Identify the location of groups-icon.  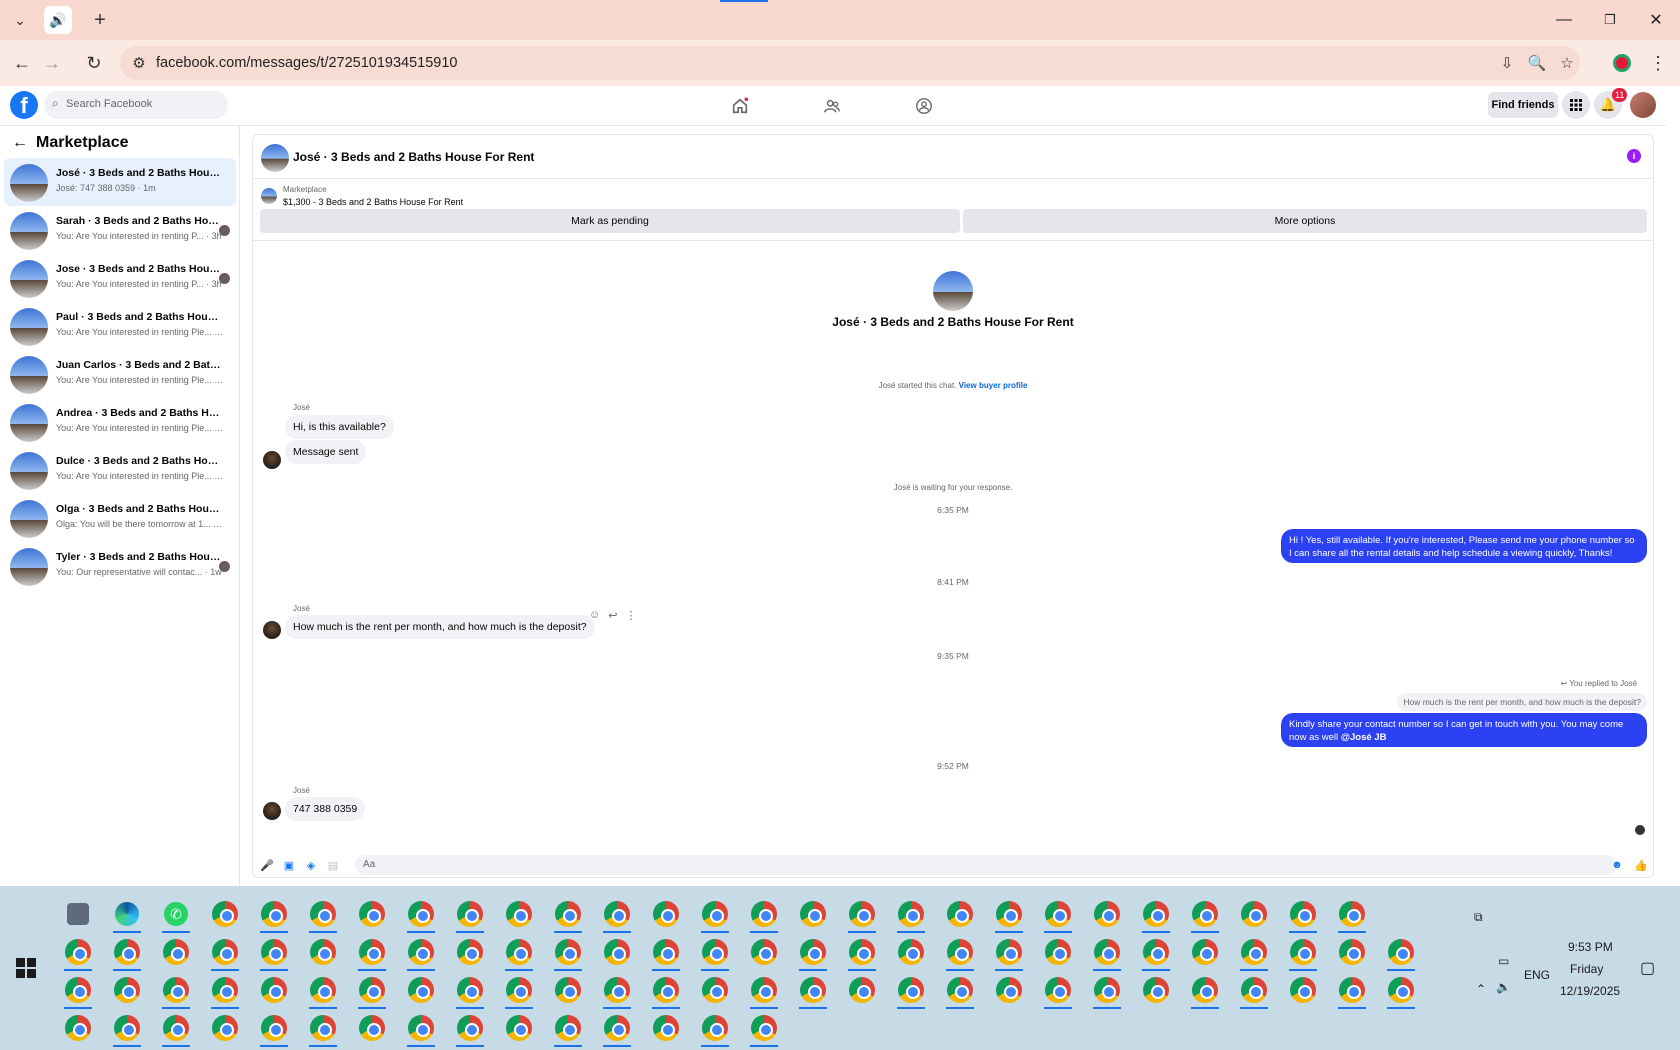
(924, 106).